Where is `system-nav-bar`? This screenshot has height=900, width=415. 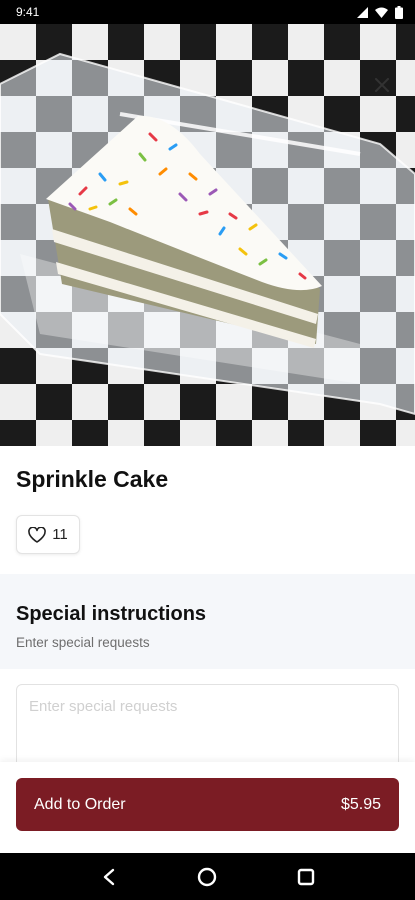 system-nav-bar is located at coordinates (207, 876).